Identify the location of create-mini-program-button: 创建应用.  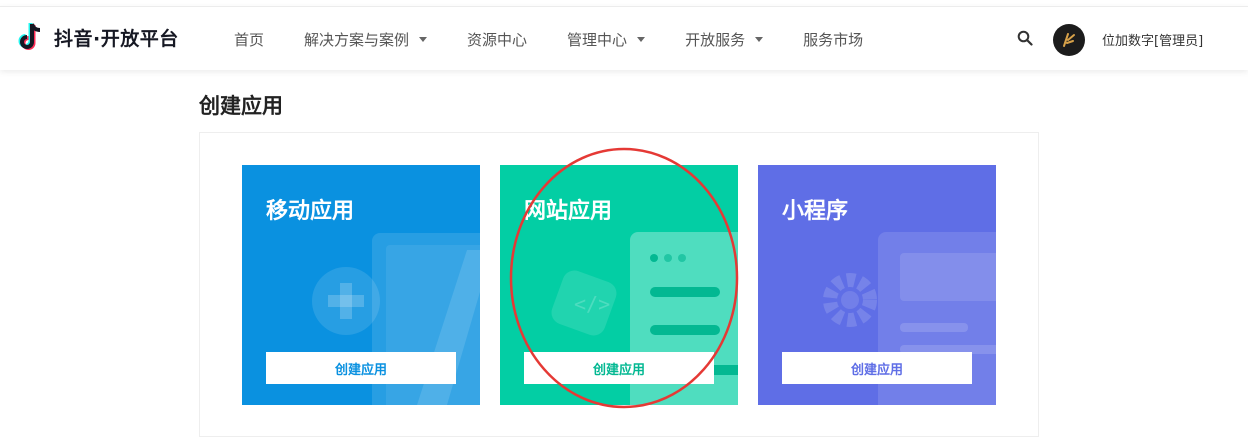
(877, 368).